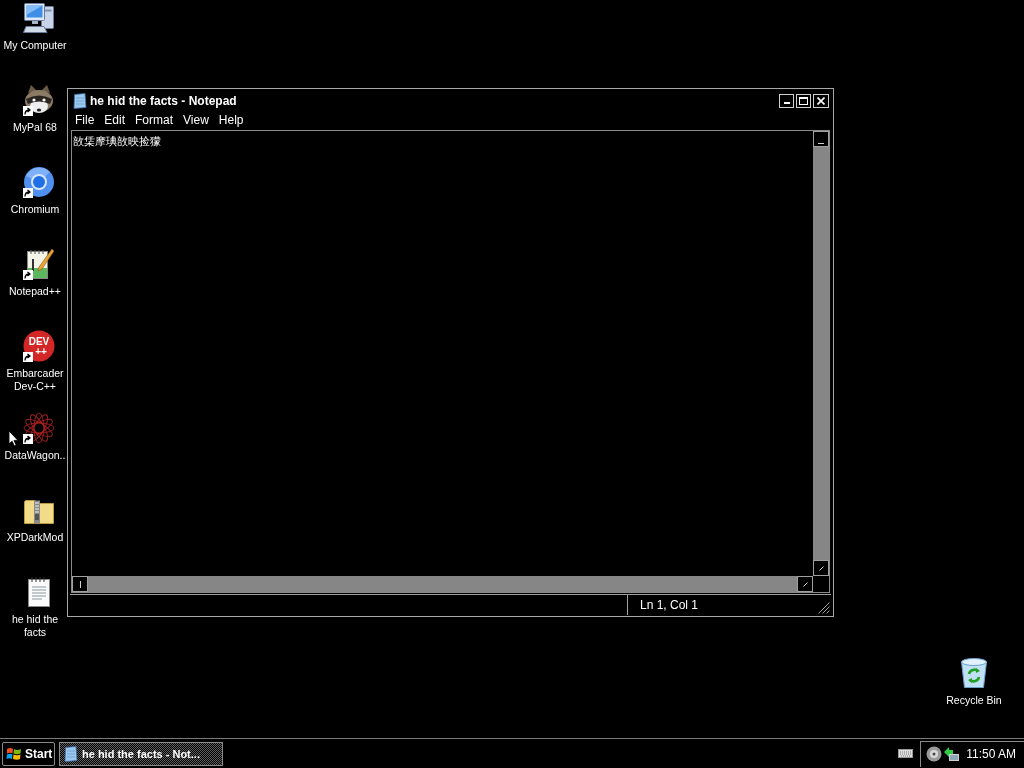  What do you see at coordinates (821, 139) in the screenshot?
I see `scroll-up-button` at bounding box center [821, 139].